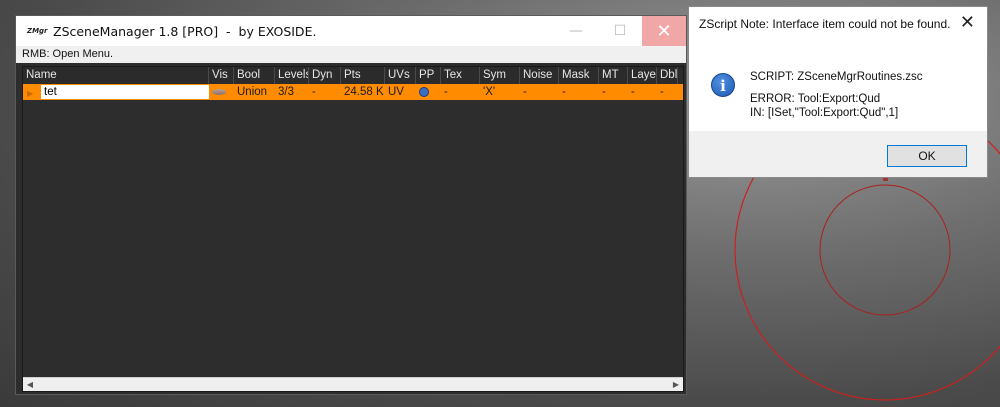 This screenshot has height=407, width=1000. I want to click on menu-hint: RMB: Open Menu., so click(351, 54).